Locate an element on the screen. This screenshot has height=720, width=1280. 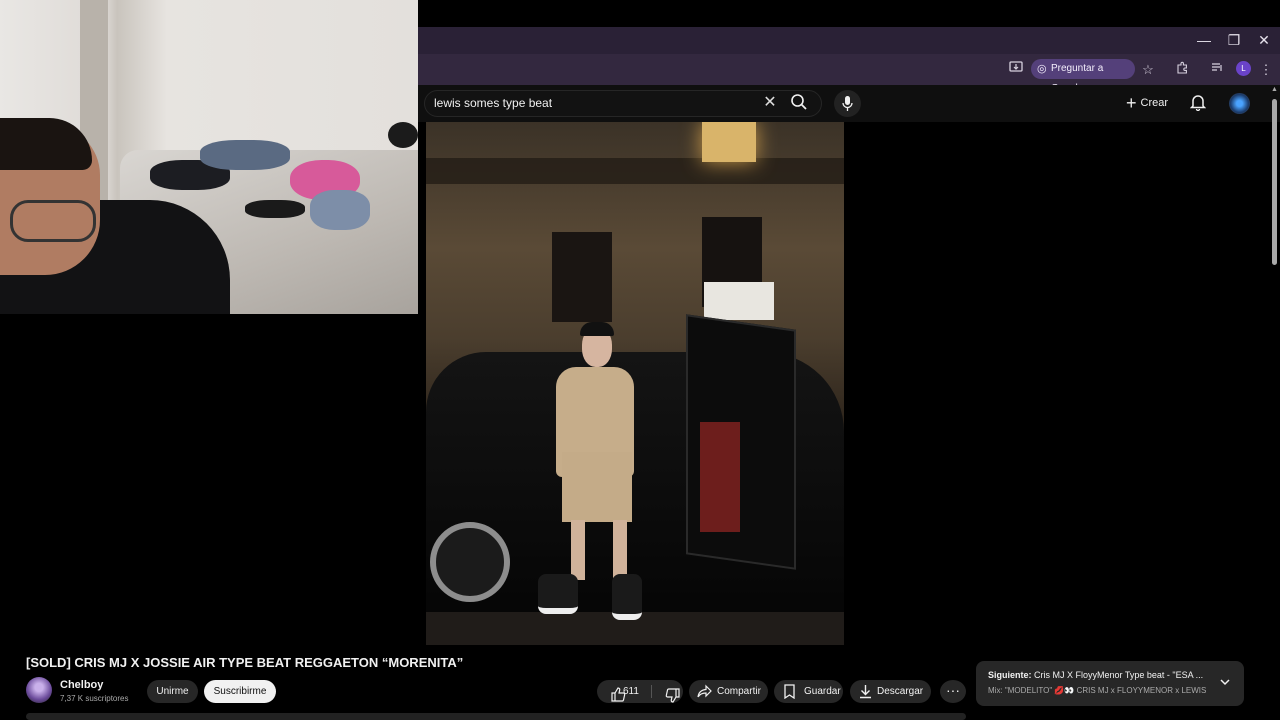
webcam-lamp is located at coordinates (403, 135).